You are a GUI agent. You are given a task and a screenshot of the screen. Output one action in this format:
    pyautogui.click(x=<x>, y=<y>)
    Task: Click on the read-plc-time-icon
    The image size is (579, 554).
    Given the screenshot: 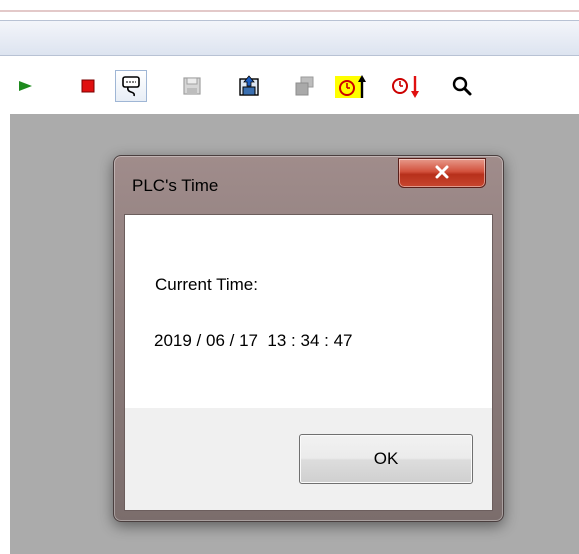 What is the action you would take?
    pyautogui.click(x=406, y=86)
    